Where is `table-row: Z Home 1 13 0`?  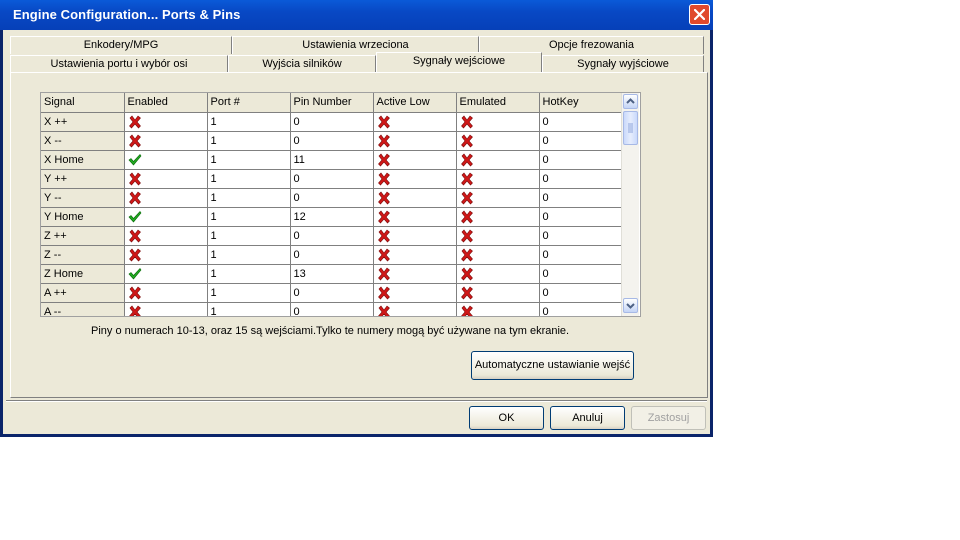 table-row: Z Home 1 13 0 is located at coordinates (331, 274).